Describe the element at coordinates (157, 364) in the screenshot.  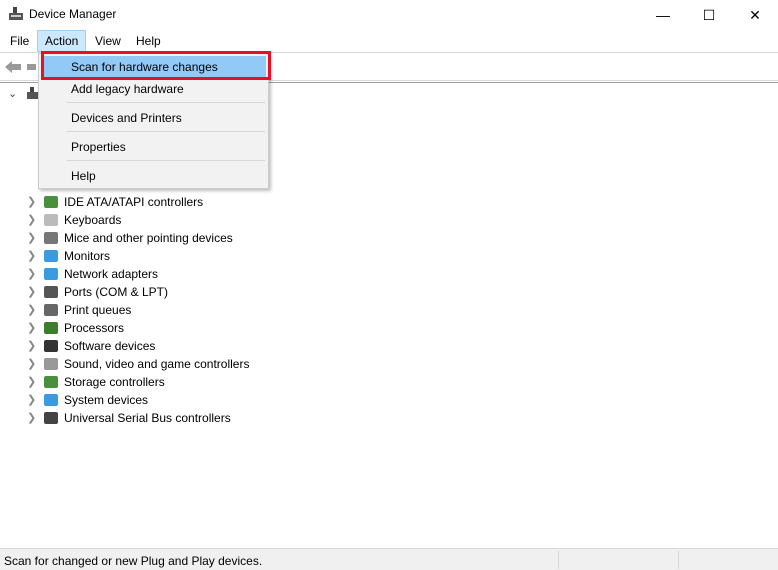
I see `tree-item-label: Sound, video and game controllers` at that location.